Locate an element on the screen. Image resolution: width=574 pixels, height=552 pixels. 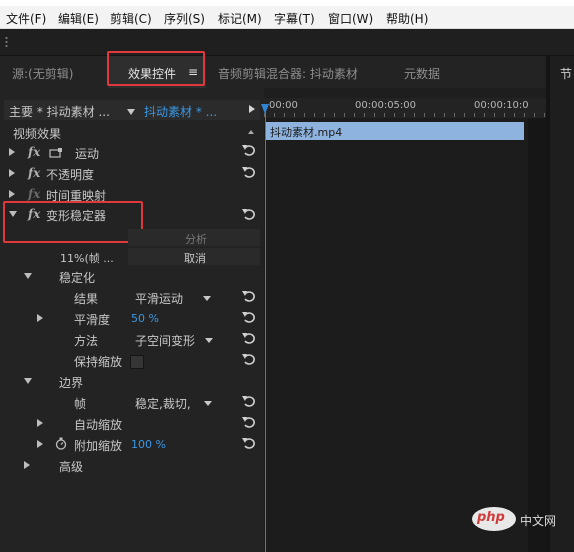
reset-smoothness-icon is located at coordinates (249, 317).